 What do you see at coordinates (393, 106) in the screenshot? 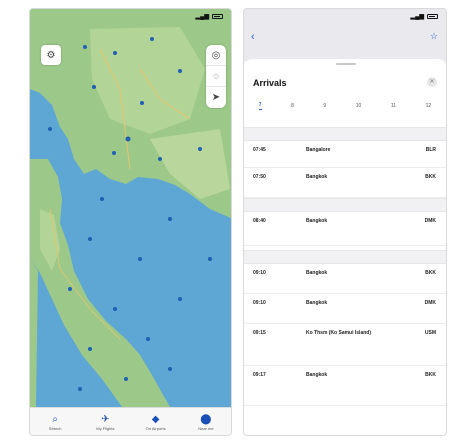
I see `hour-tab: 11` at bounding box center [393, 106].